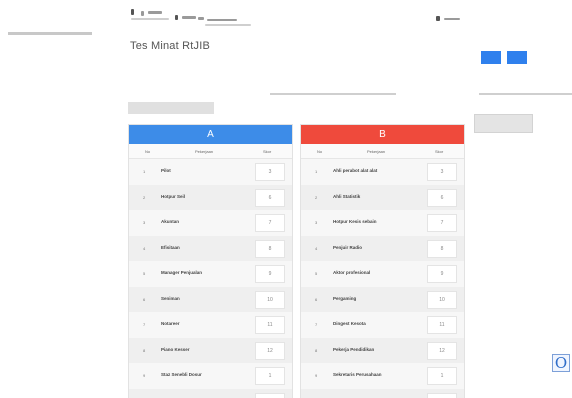  Describe the element at coordinates (561, 363) in the screenshot. I see `circle-button: O` at that location.